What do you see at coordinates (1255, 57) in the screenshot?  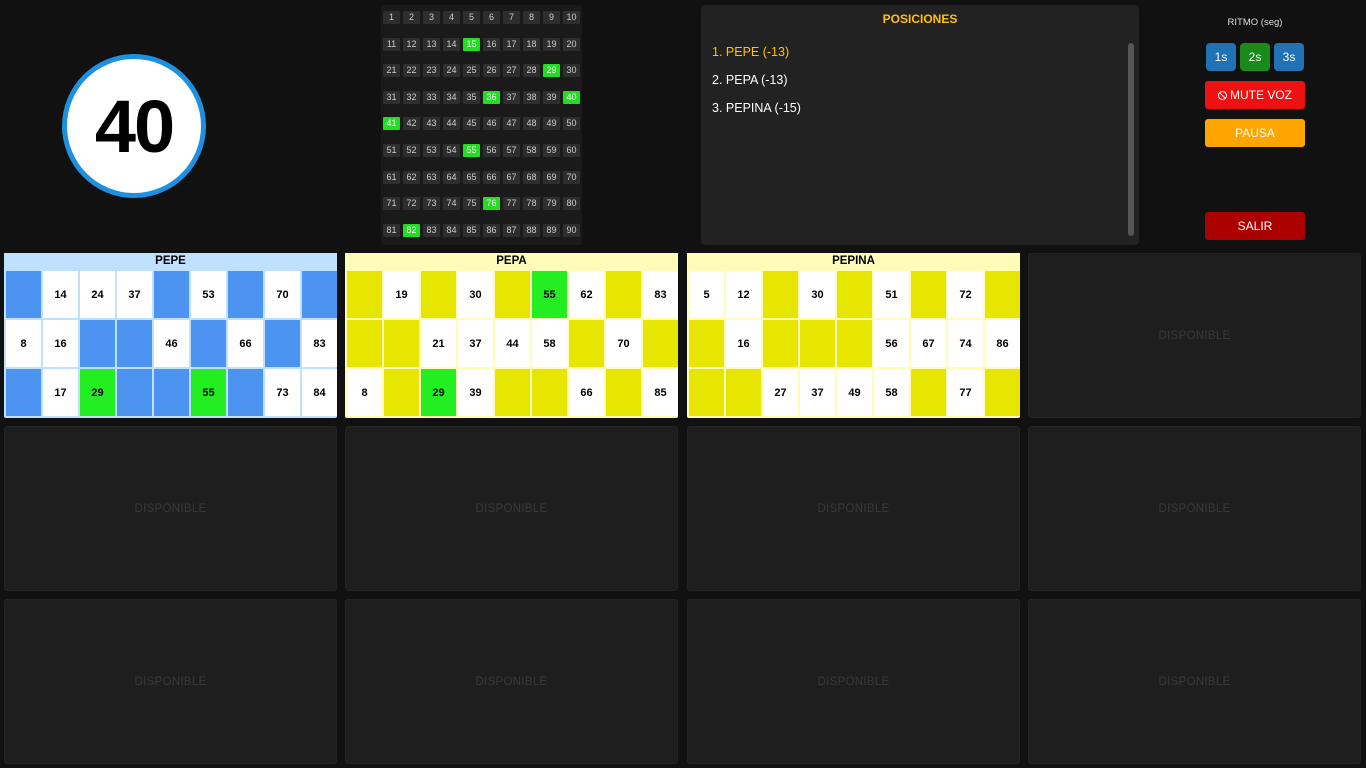 I see `speed-2s-button: 2s` at bounding box center [1255, 57].